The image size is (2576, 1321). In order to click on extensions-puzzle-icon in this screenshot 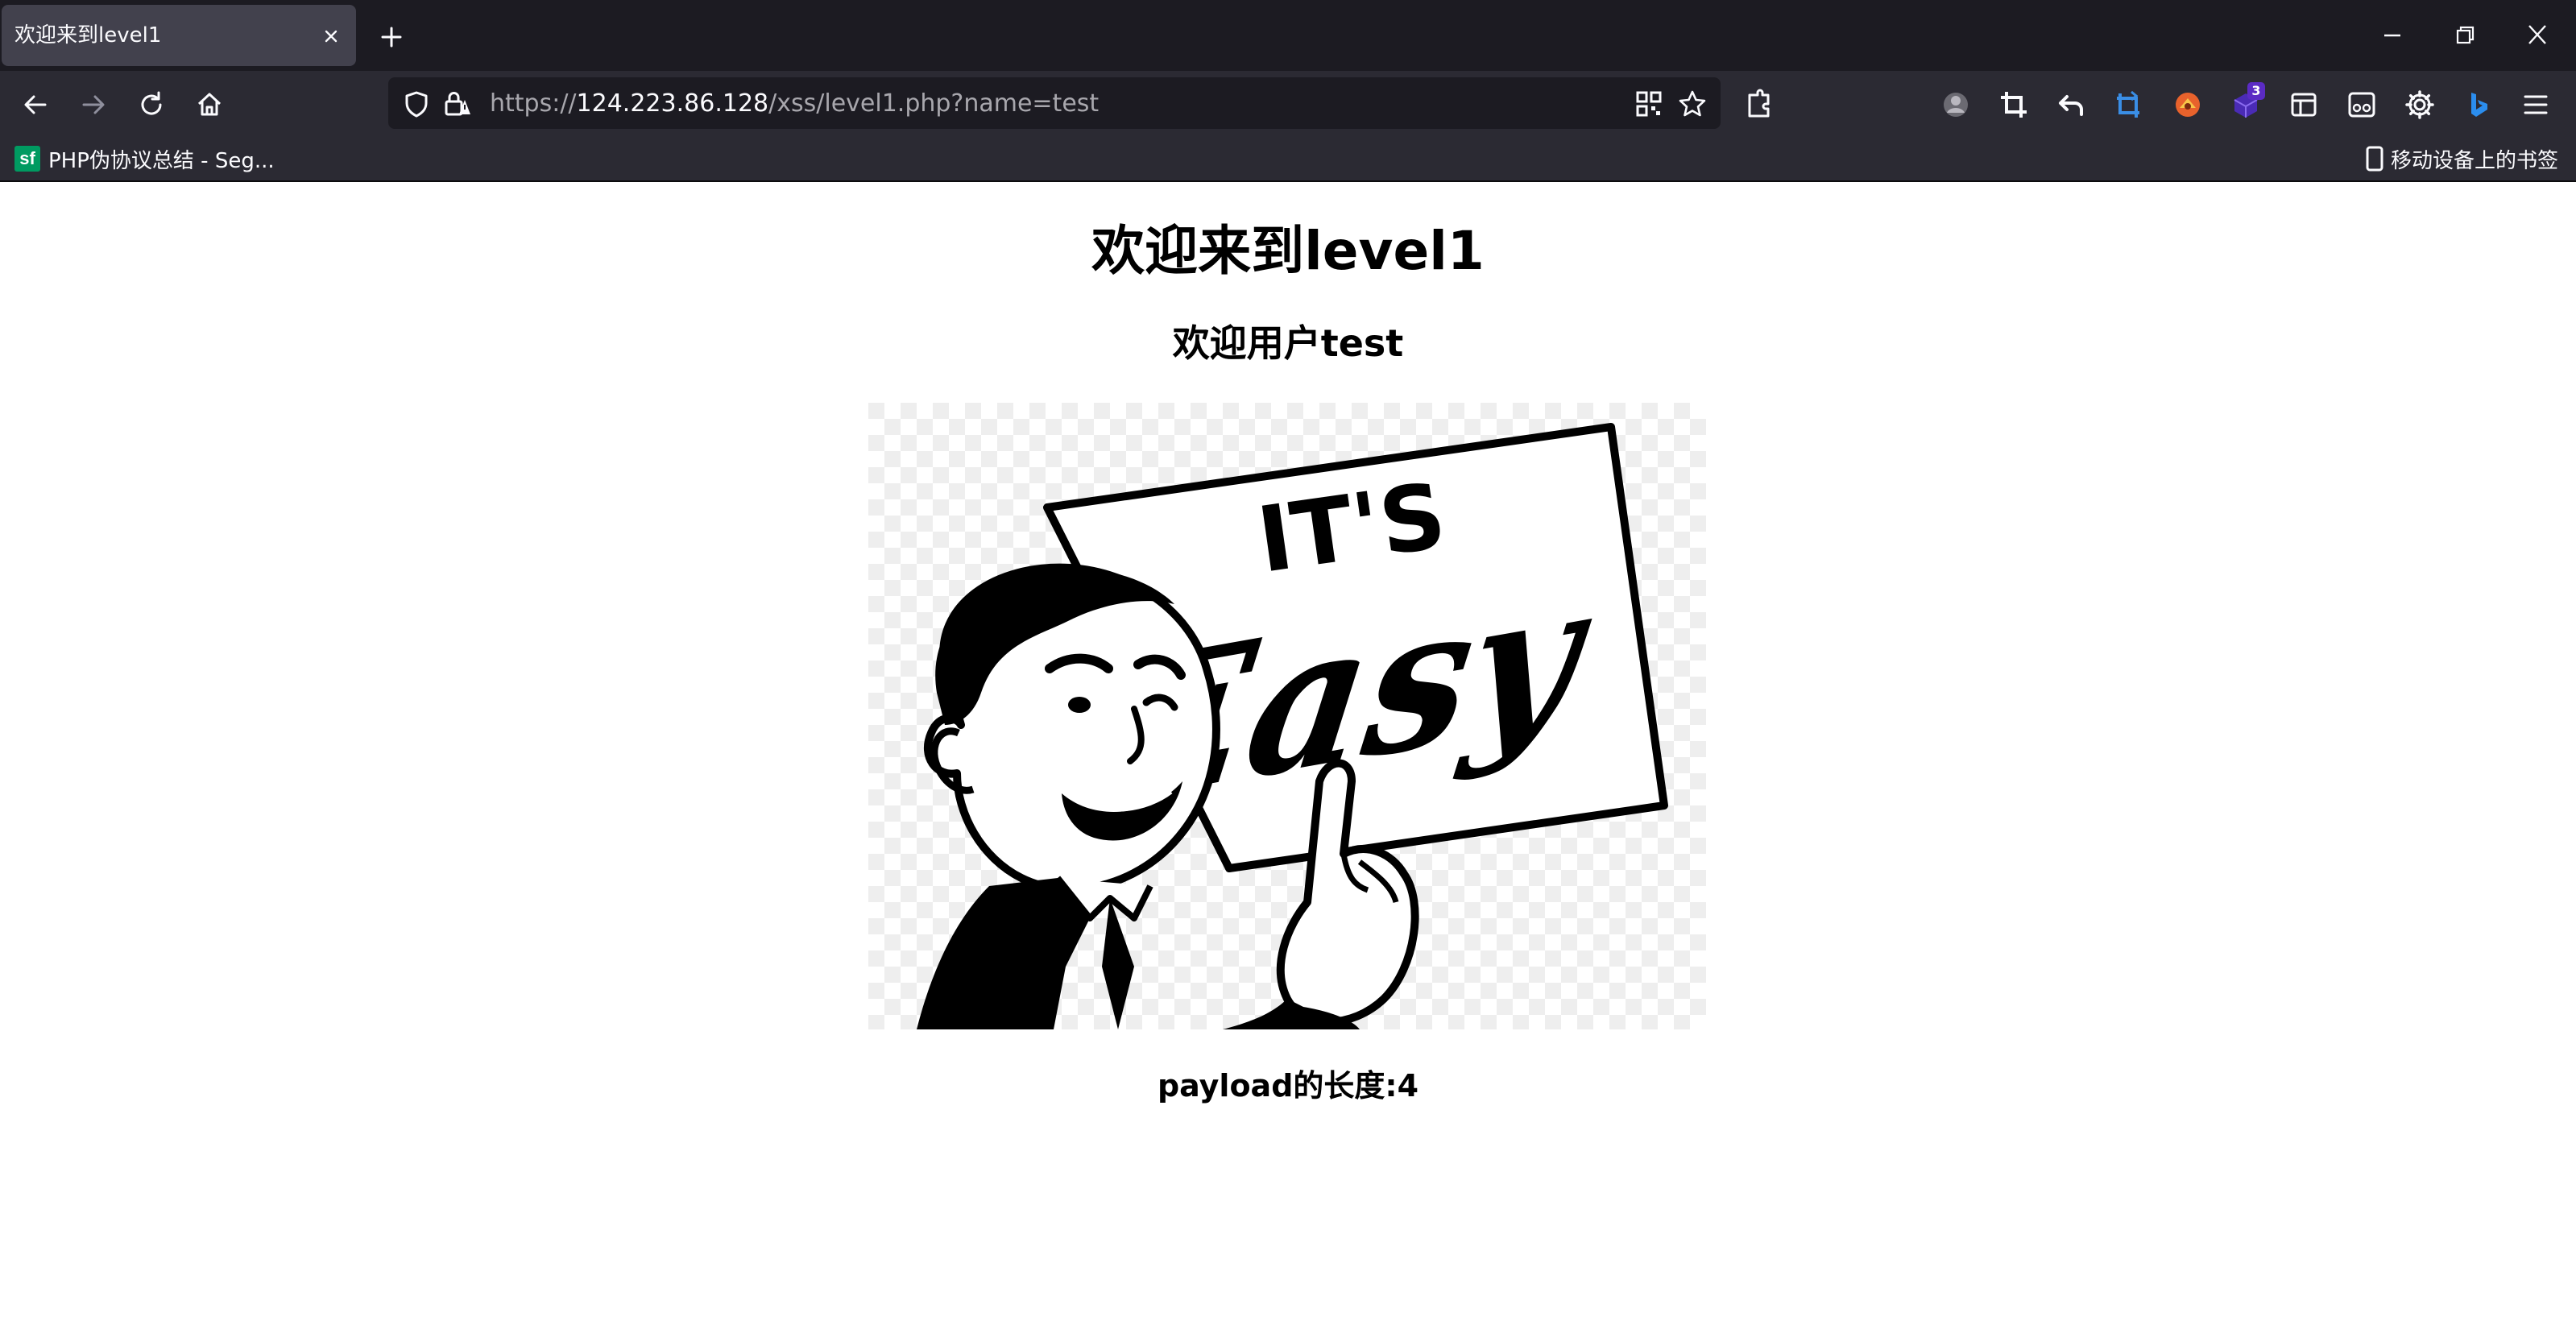, I will do `click(1759, 105)`.